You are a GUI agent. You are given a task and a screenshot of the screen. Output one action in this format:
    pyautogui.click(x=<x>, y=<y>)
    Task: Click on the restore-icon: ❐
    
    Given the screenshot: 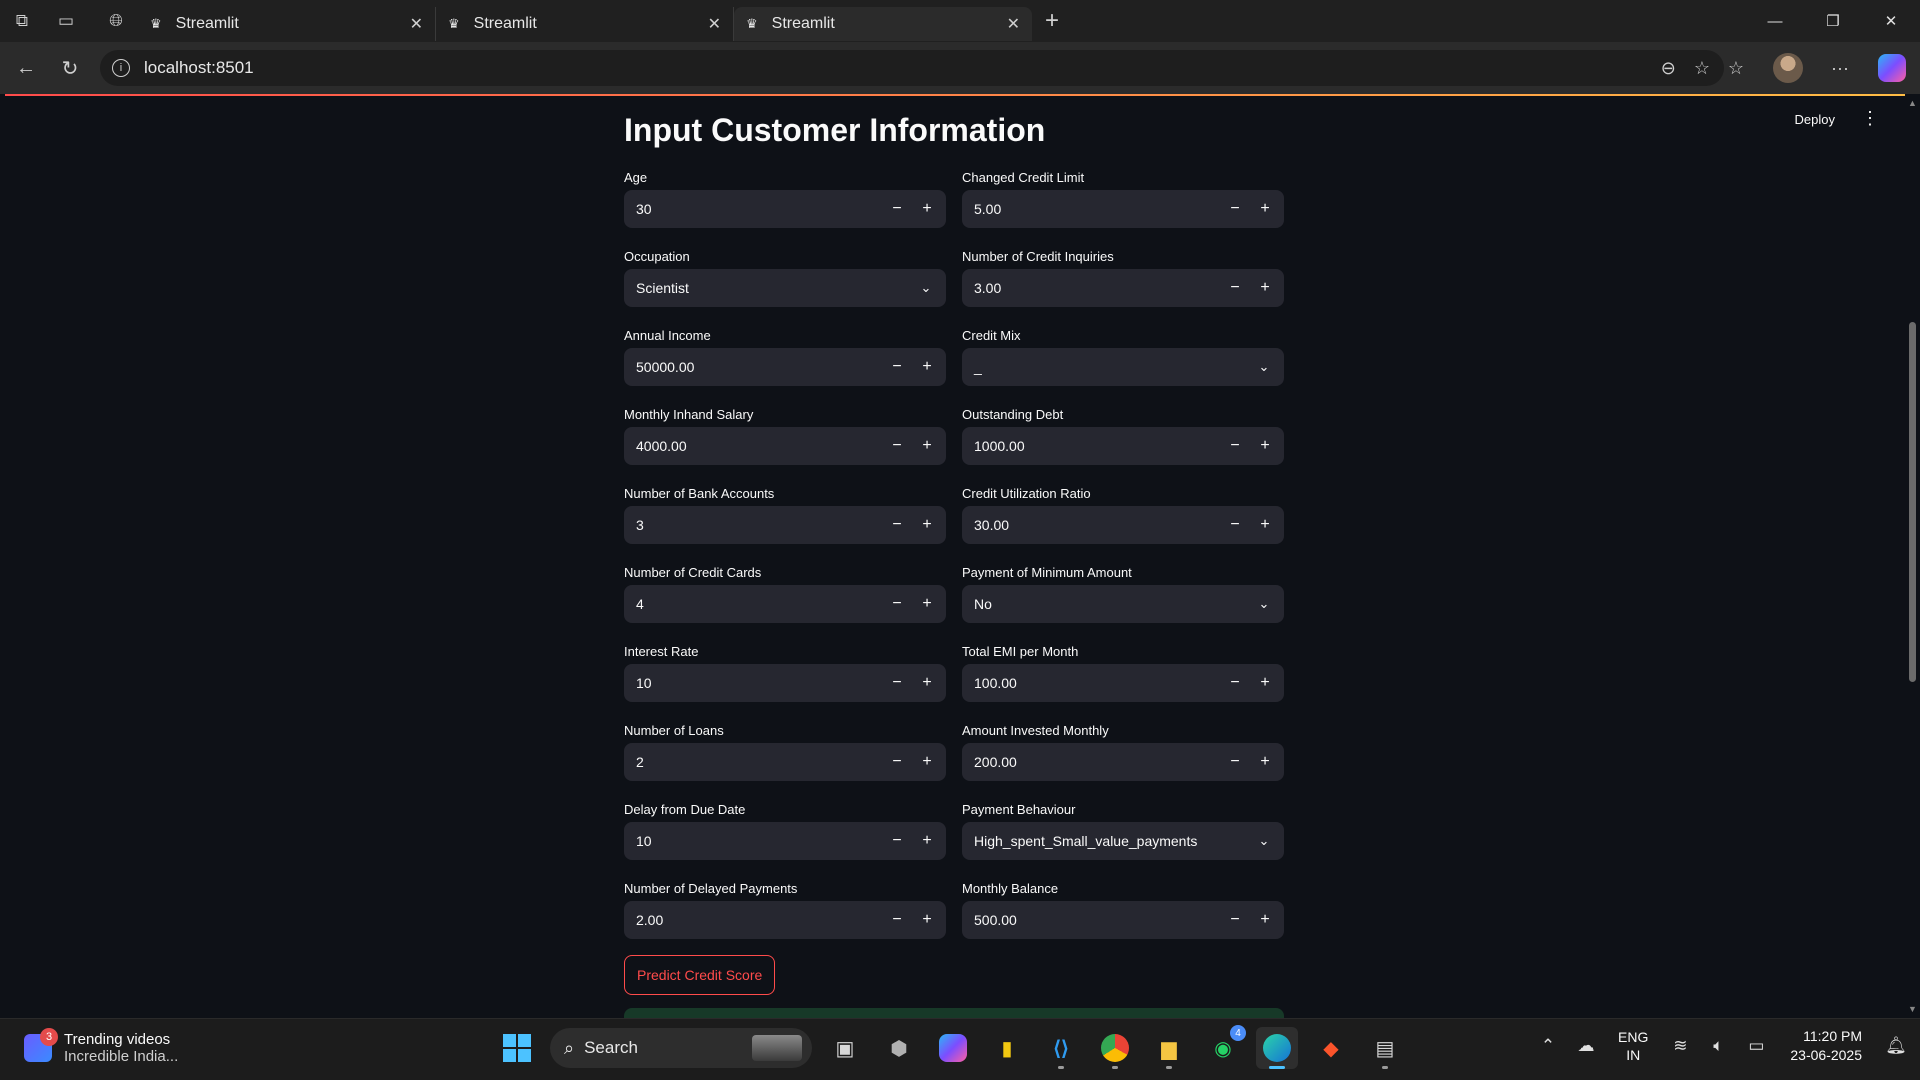 What is the action you would take?
    pyautogui.click(x=1833, y=21)
    